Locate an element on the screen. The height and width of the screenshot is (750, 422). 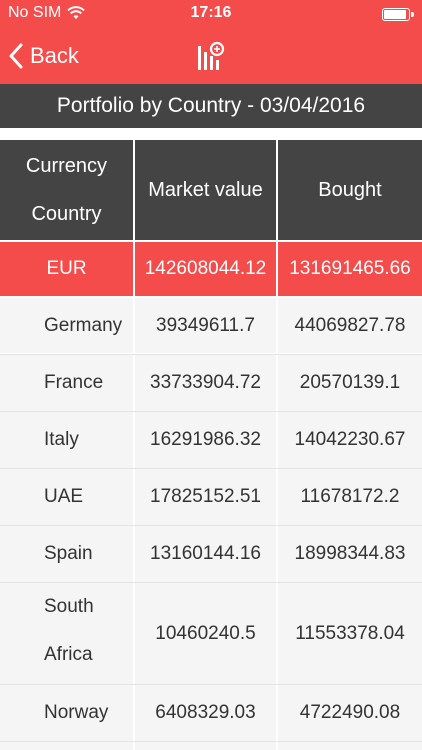
bought-cell: 11678172.2 is located at coordinates (350, 497).